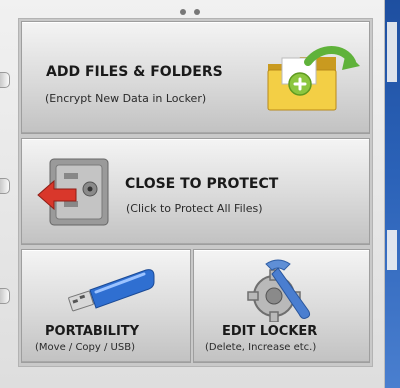 Image resolution: width=400 pixels, height=388 pixels. Describe the element at coordinates (126, 98) in the screenshot. I see `add-files-subtitle: (Encrypt New Data in Locker)` at that location.